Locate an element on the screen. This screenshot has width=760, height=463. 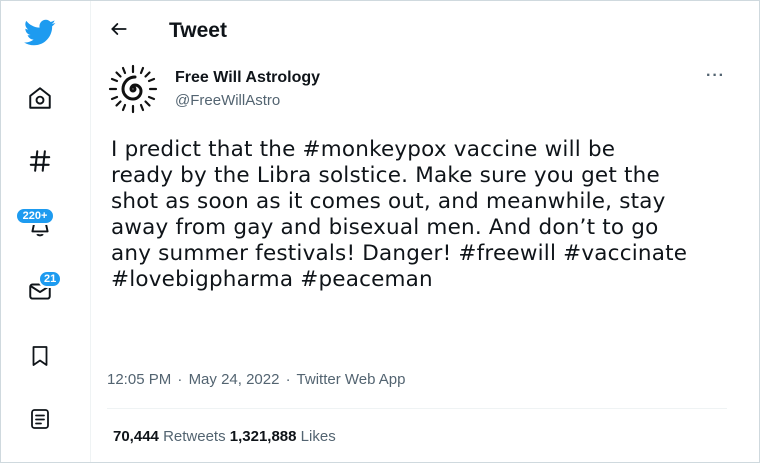
bookmark-icon is located at coordinates (40, 356).